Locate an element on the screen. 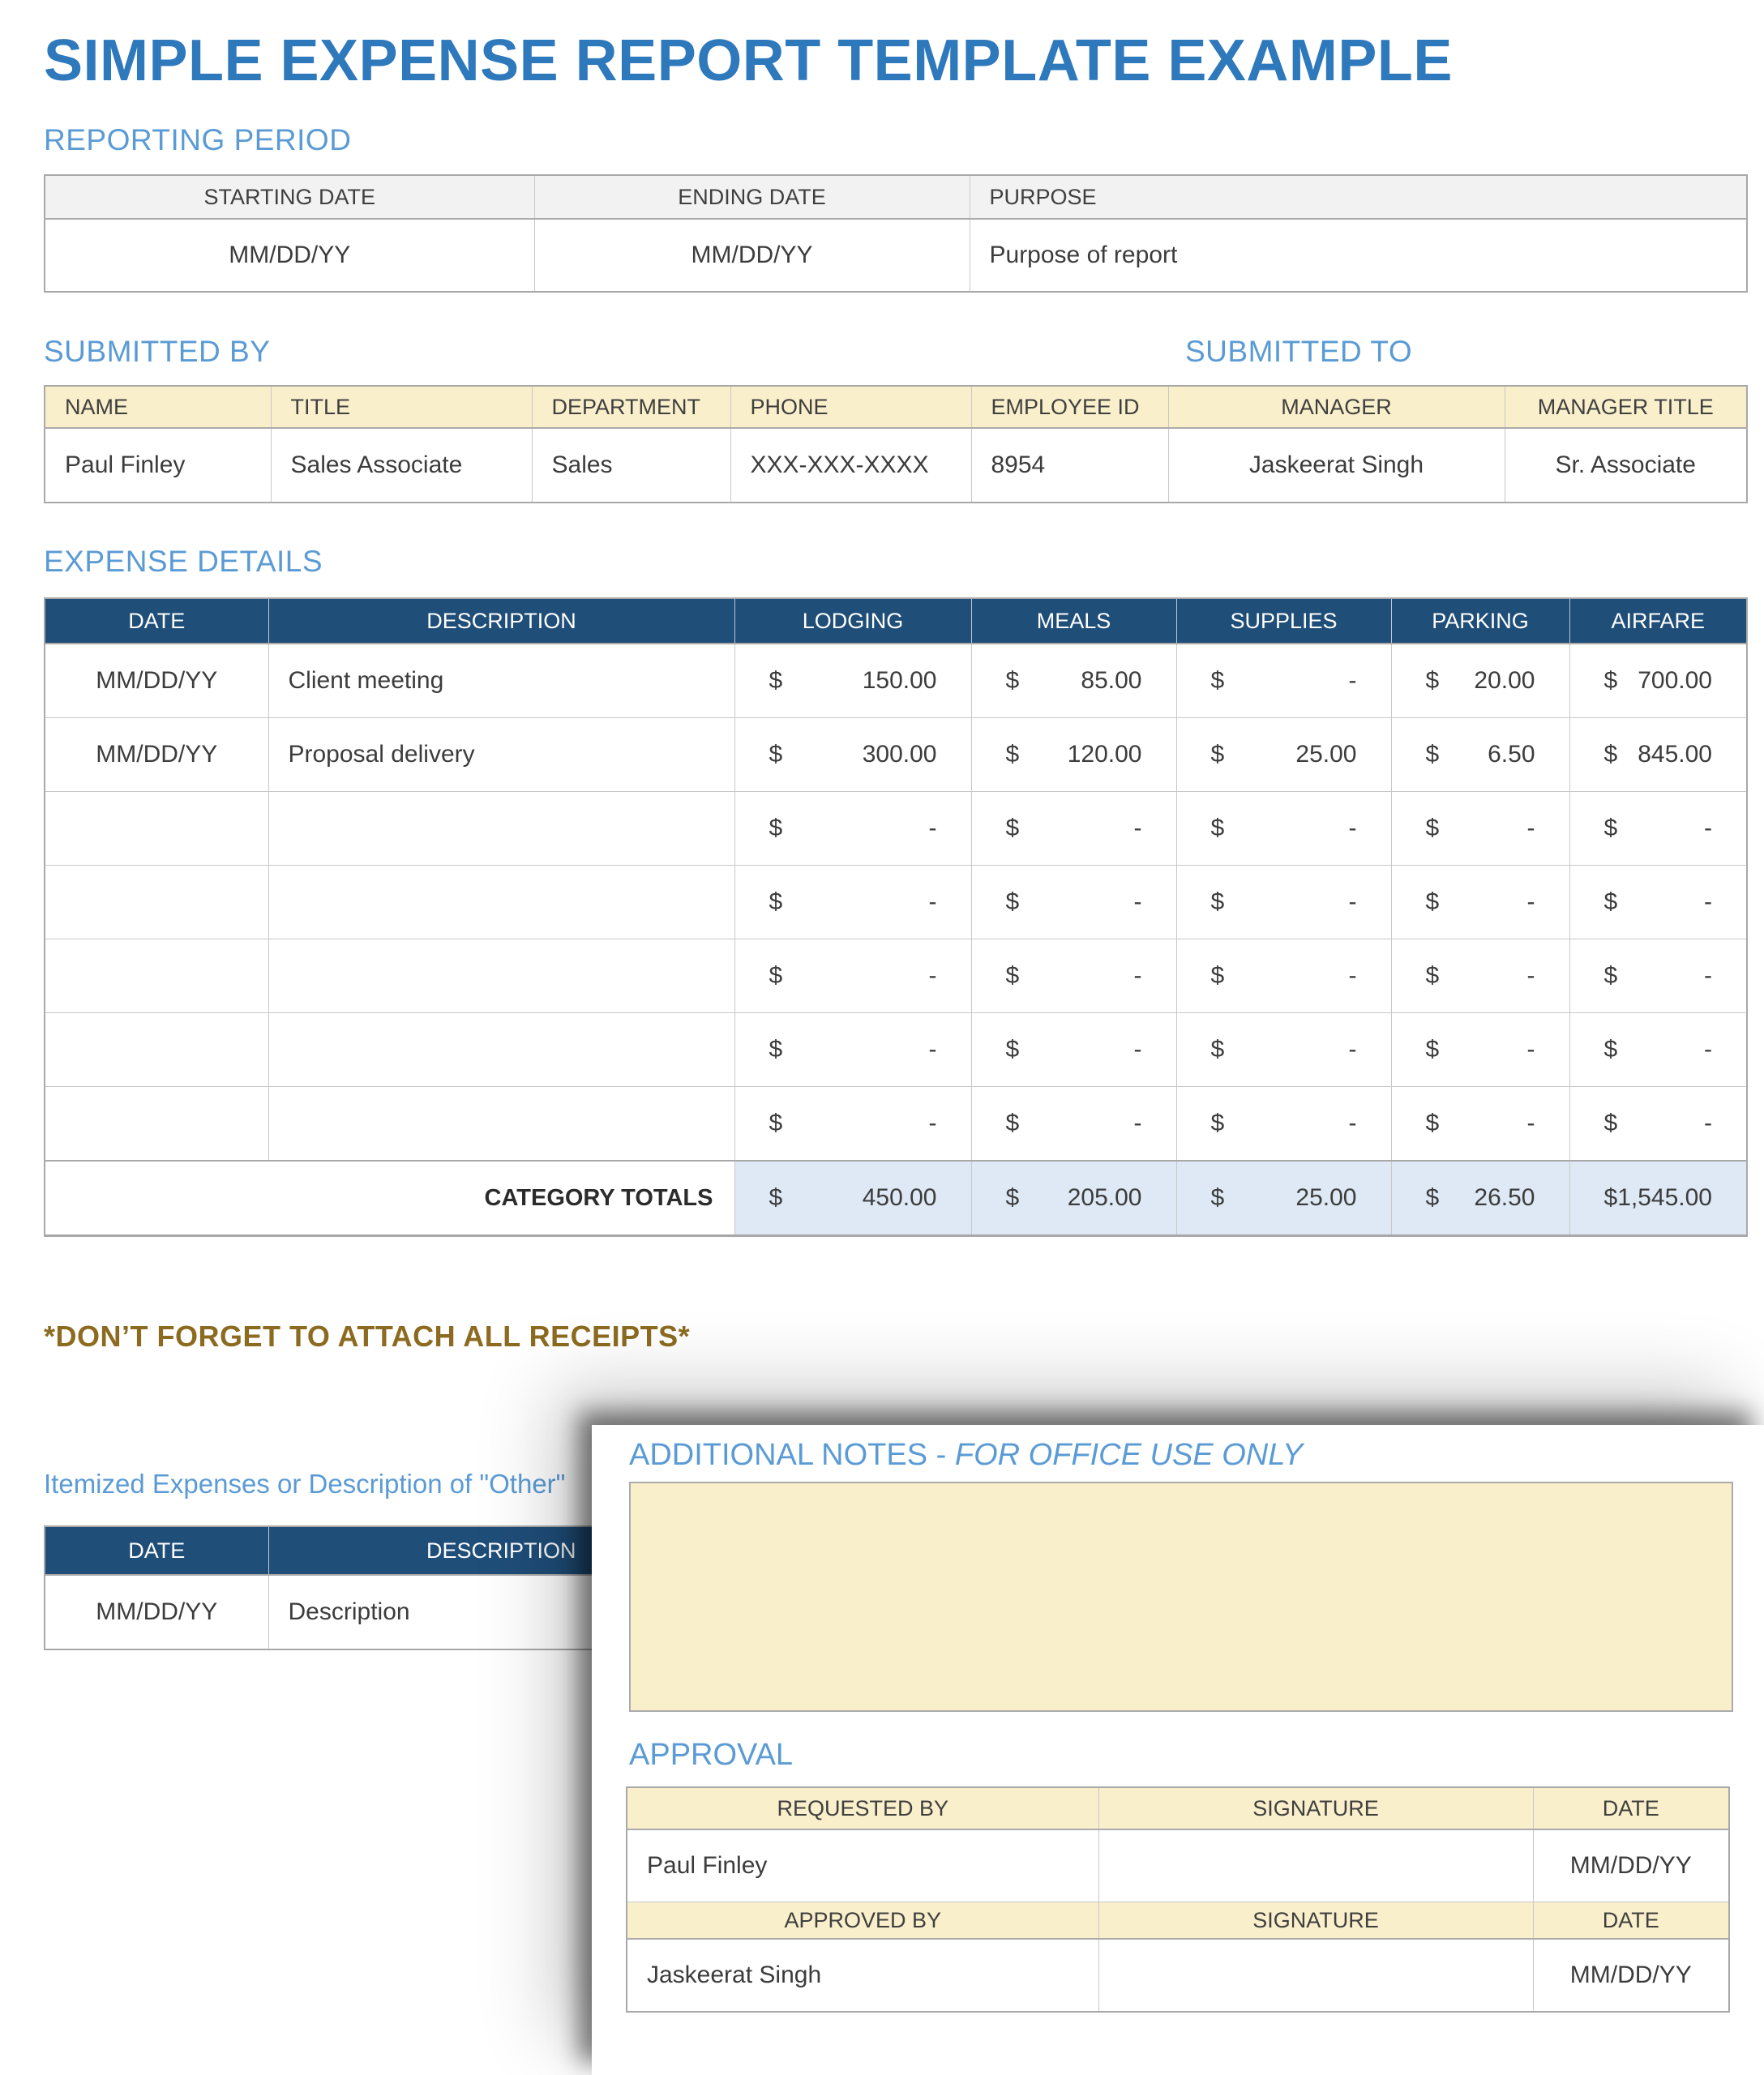 The image size is (1764, 2075). airfare-amount-cell: $845.00 is located at coordinates (1658, 755).